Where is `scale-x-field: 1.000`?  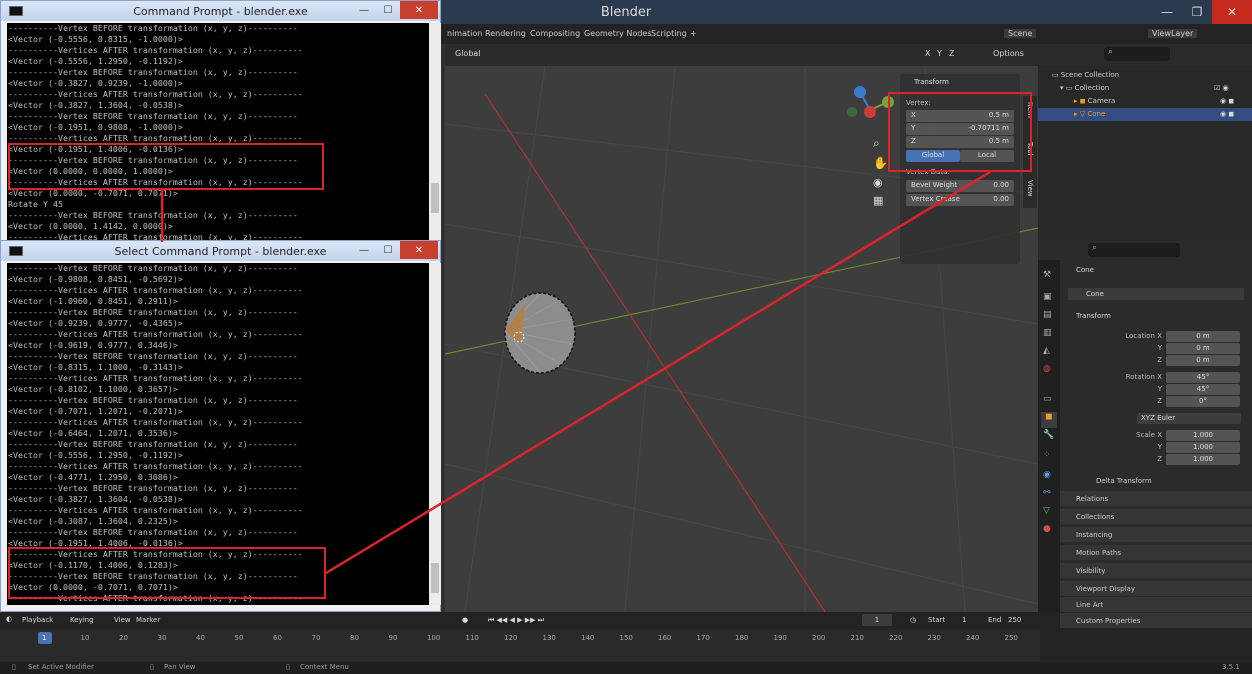 scale-x-field: 1.000 is located at coordinates (1203, 435).